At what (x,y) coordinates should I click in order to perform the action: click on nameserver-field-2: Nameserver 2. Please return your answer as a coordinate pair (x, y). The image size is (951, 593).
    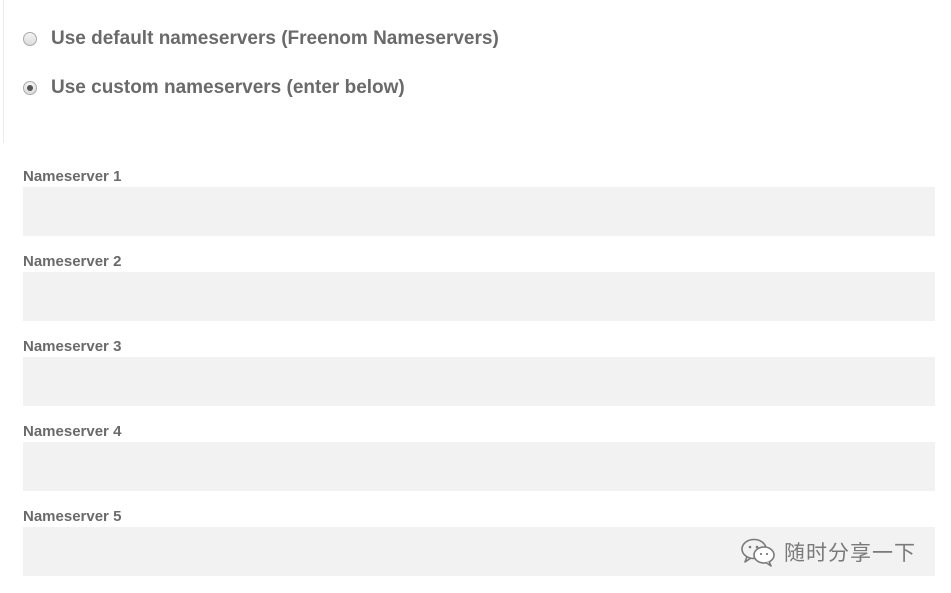
    Looking at the image, I should click on (479, 293).